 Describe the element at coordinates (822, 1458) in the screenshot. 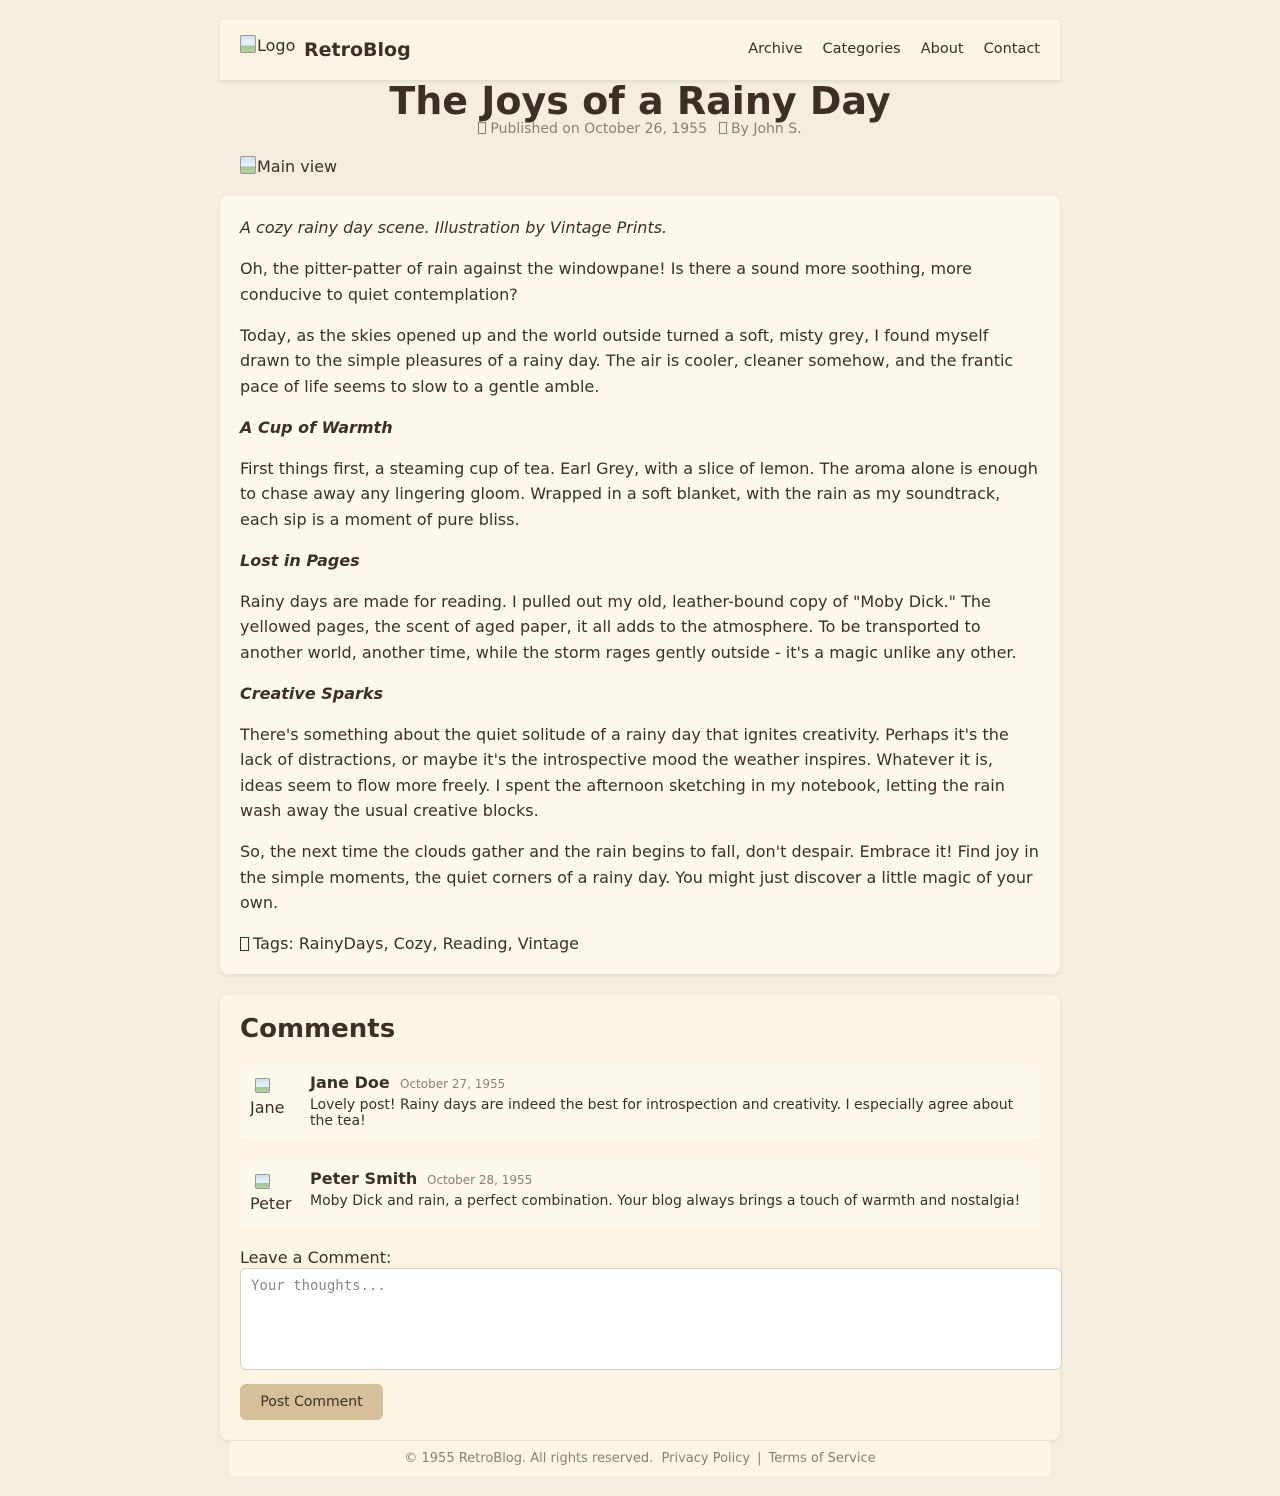

I see `terms-link: Terms of Service` at that location.